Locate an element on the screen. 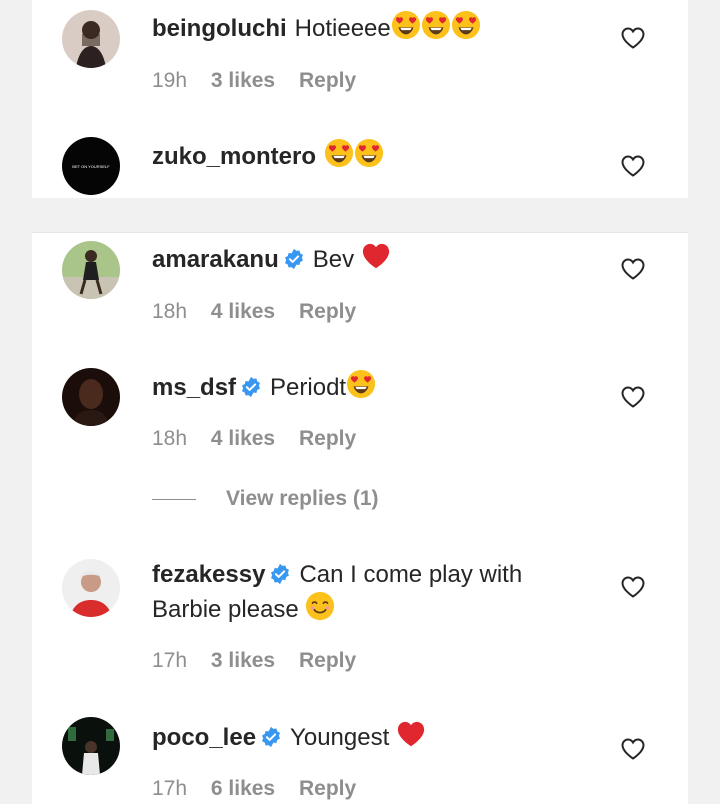 The width and height of the screenshot is (720, 804). comment-time: 19h is located at coordinates (170, 80).